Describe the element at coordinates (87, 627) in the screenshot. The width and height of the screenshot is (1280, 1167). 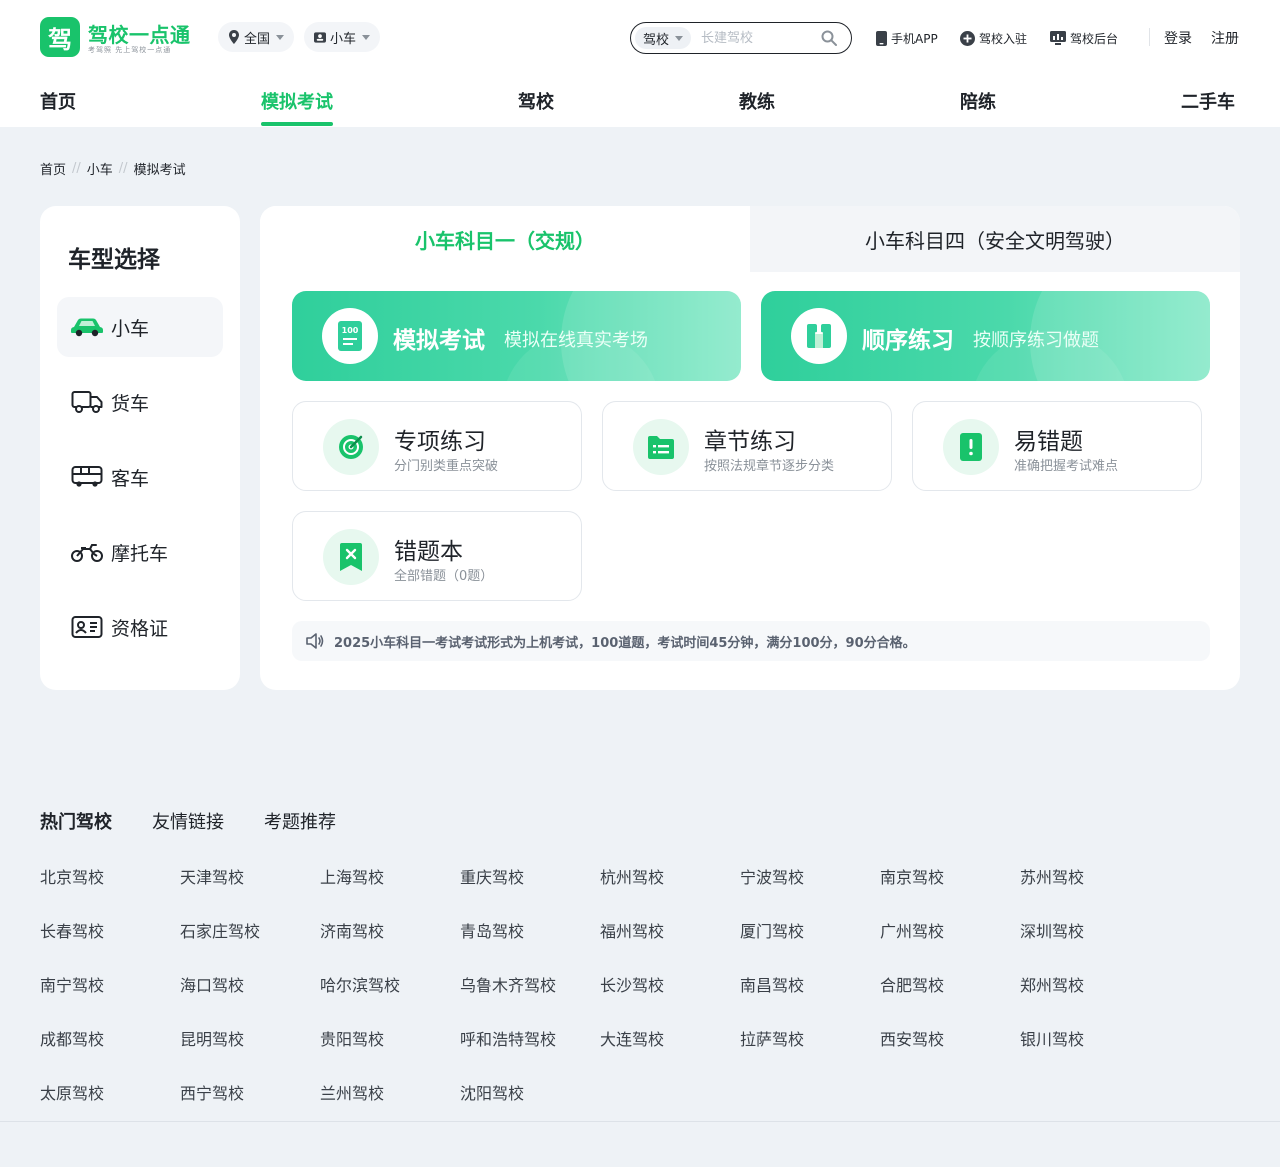
I see `certificate-icon` at that location.